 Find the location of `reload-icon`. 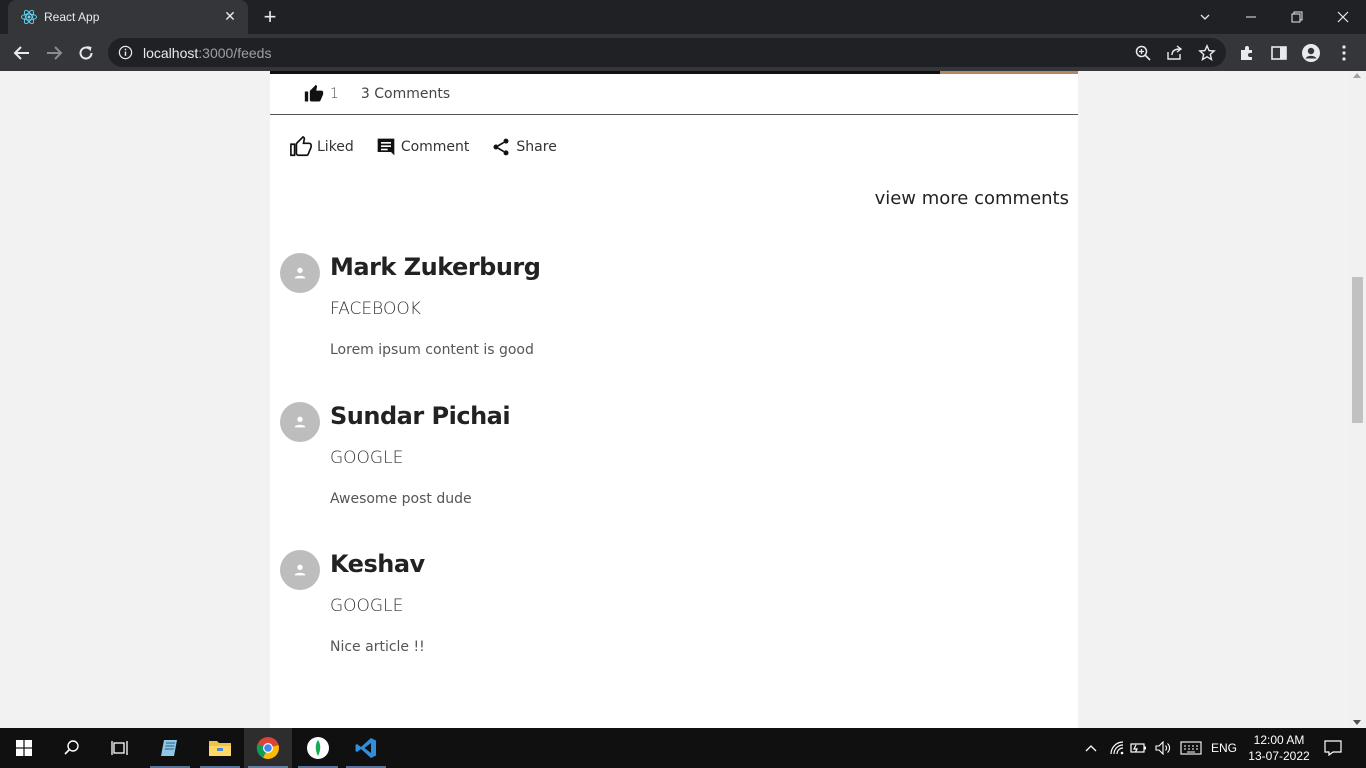

reload-icon is located at coordinates (86, 53).